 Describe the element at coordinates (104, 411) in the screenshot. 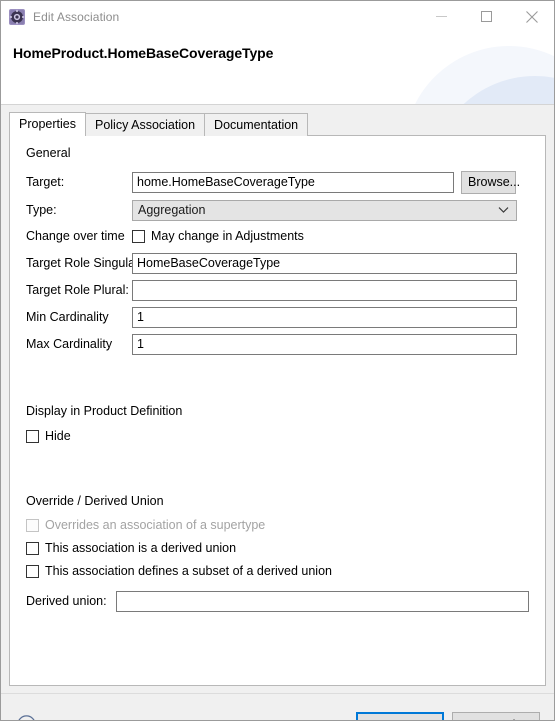

I see `display-group-label: Display in Product Definition` at that location.